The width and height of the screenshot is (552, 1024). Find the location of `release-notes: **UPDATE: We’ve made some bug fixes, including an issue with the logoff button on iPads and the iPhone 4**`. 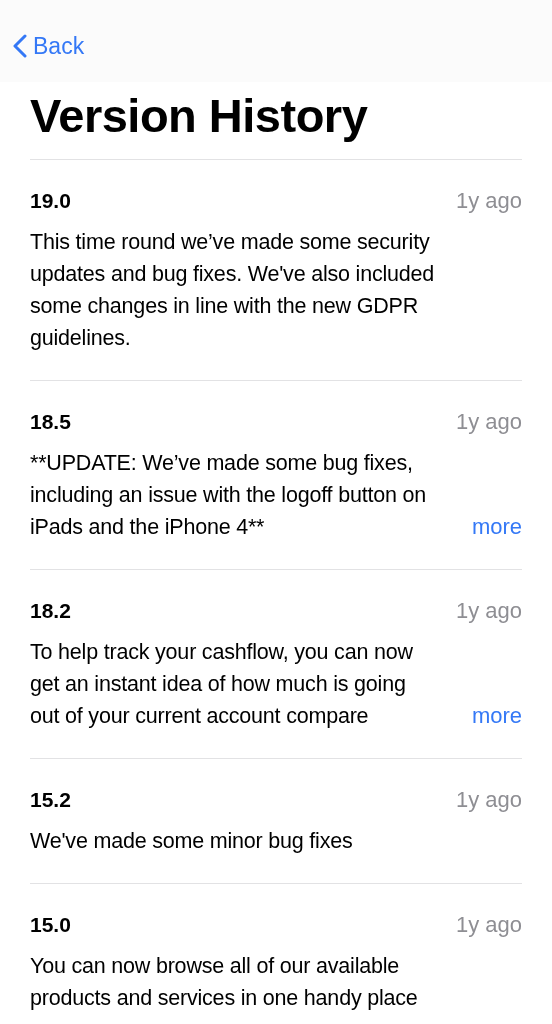

release-notes: **UPDATE: We’ve made some bug fixes, including an issue with the logoff button on iPads and the iPhone 4** is located at coordinates (228, 495).